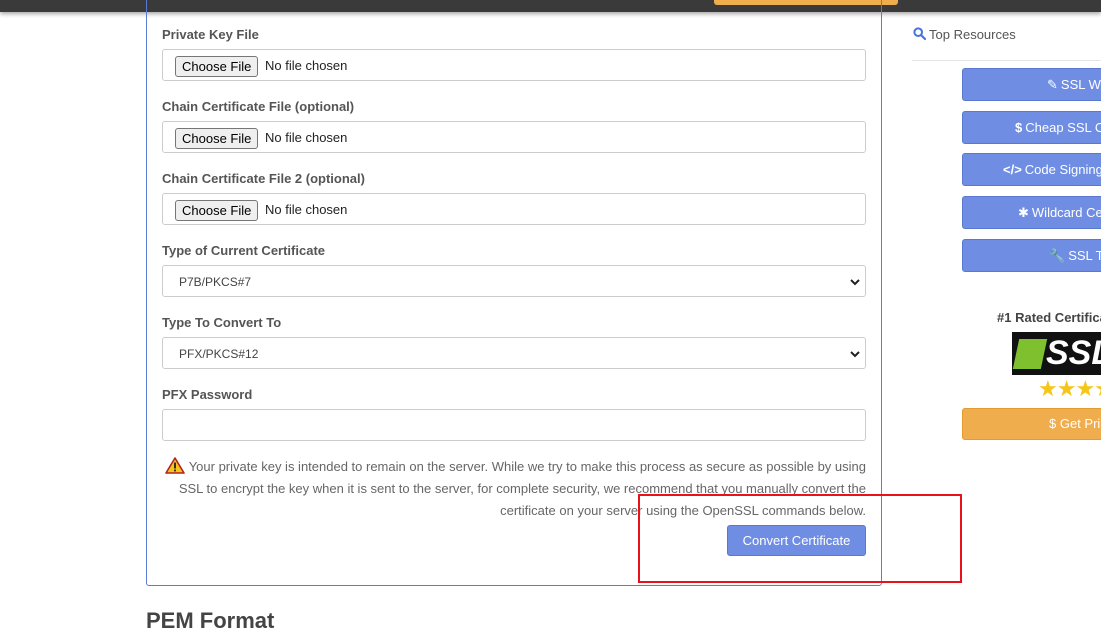  Describe the element at coordinates (514, 425) in the screenshot. I see `pfx-password-input` at that location.